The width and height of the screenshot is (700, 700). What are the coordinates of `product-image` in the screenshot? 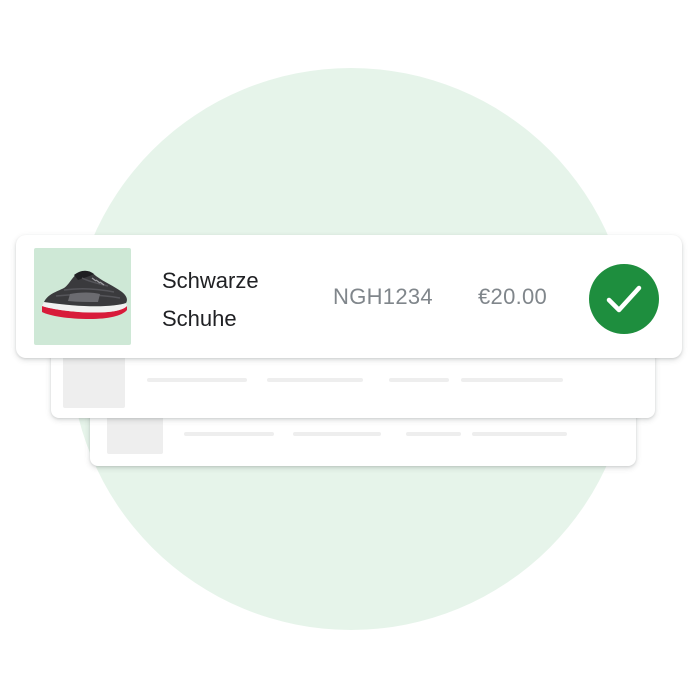 It's located at (82, 296).